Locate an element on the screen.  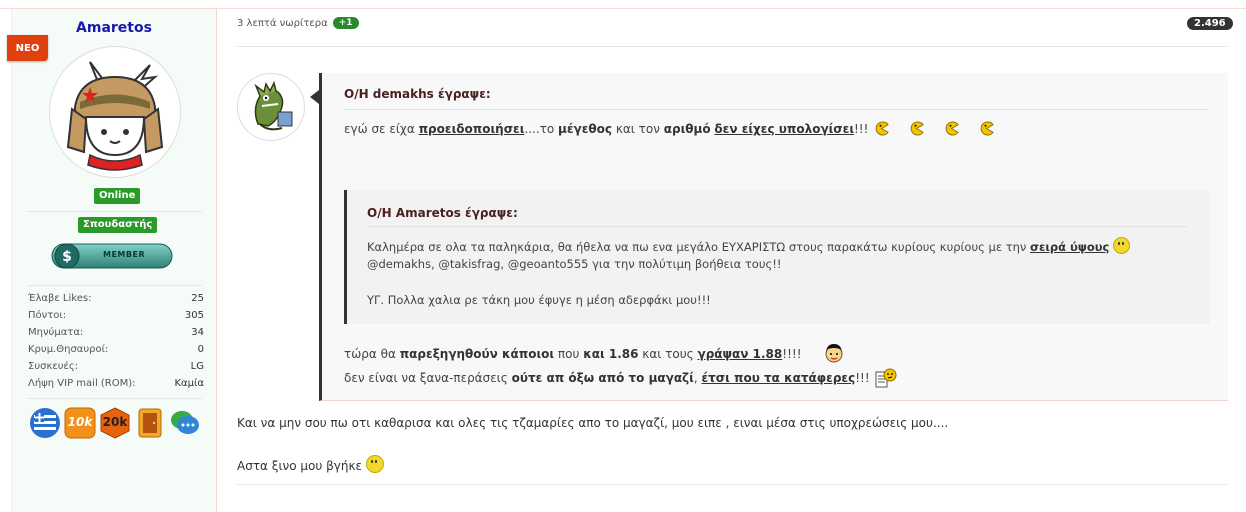
stat-row: Λήψη VIP mail (ROM): Καμία is located at coordinates (116, 383).